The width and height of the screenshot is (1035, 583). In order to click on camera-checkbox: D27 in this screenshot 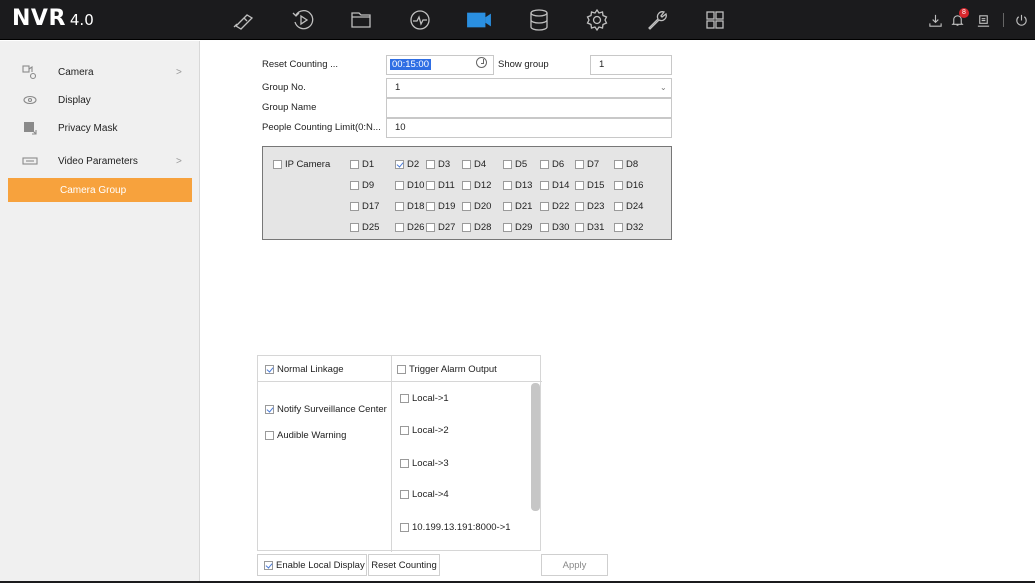, I will do `click(440, 227)`.